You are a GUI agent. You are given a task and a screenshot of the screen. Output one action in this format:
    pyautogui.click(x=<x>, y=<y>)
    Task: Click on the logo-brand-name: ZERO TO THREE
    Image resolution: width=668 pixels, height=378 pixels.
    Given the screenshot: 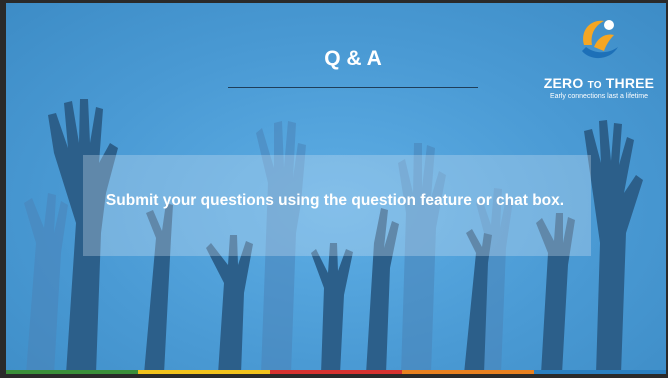 What is the action you would take?
    pyautogui.click(x=599, y=83)
    